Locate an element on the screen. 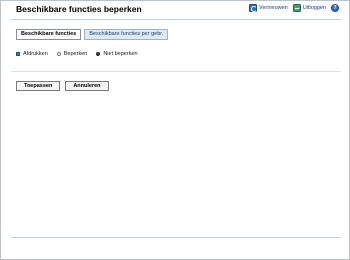 The height and width of the screenshot is (260, 350). tab-beschikbare-functies-per-gebruiker: Beschikbare functies per gebr. is located at coordinates (126, 34).